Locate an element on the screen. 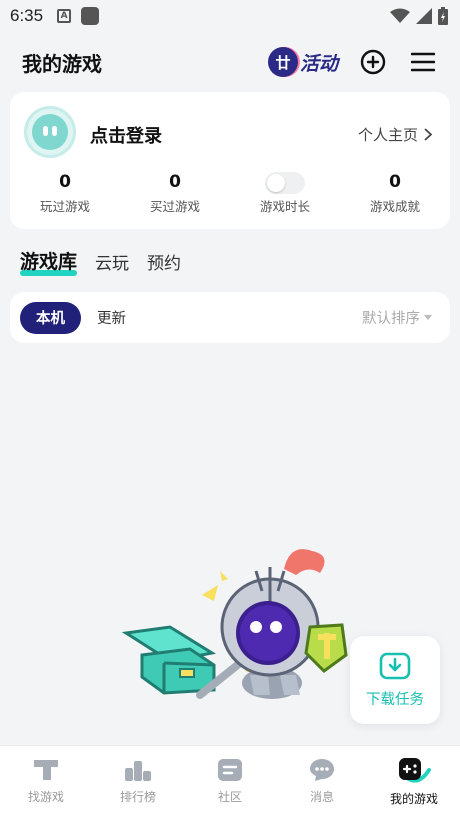 Image resolution: width=460 pixels, height=817 pixels. bottom-navigation: 找游戏 排行榜 社区 消息 我的游戏 is located at coordinates (230, 781).